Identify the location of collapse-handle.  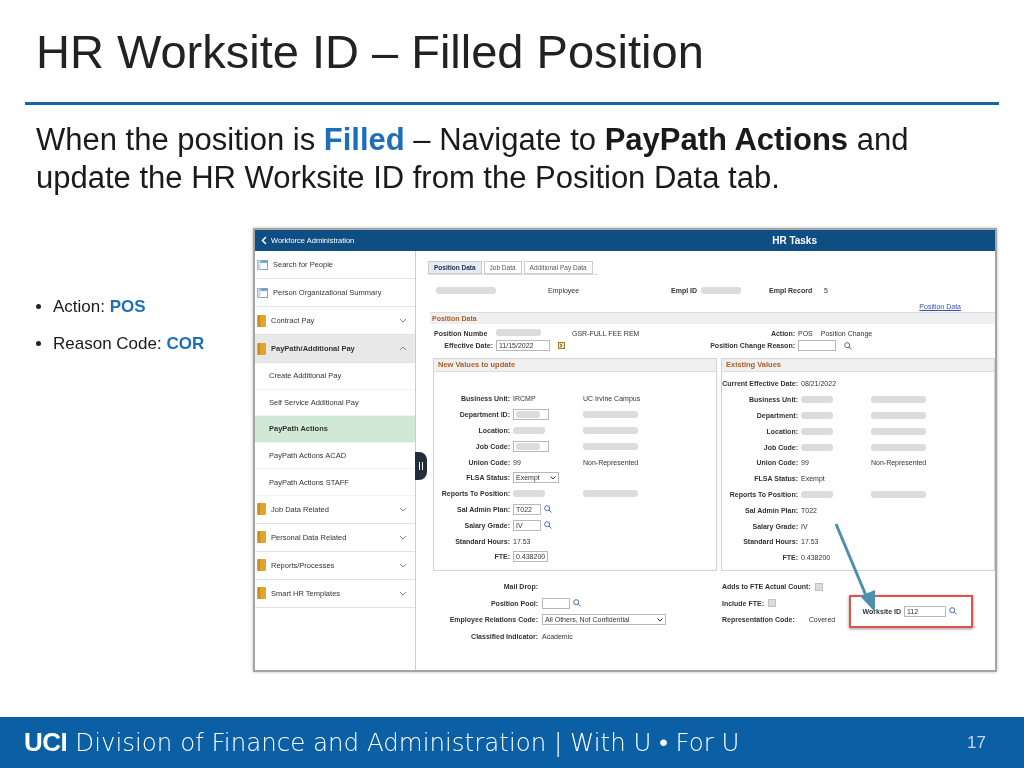
(421, 466).